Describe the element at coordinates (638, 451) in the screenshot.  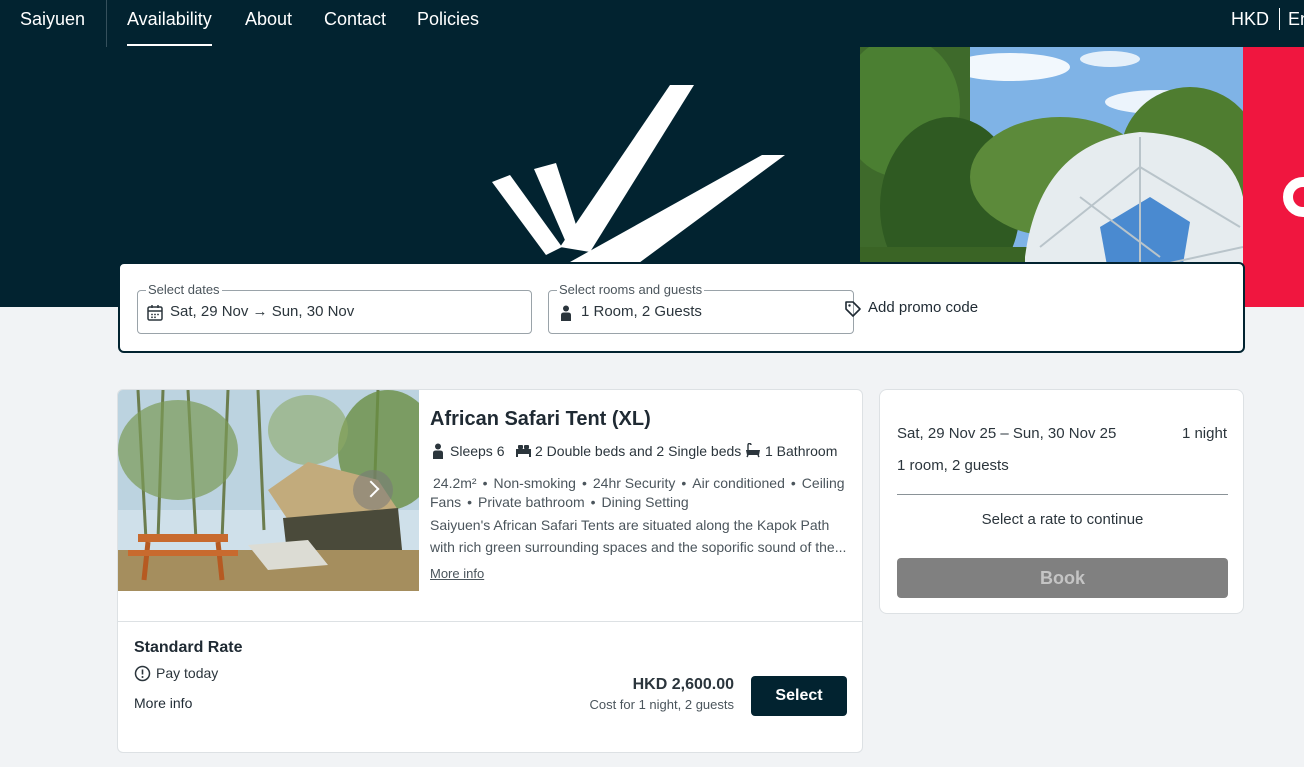
I see `room-beds-text: 2 Double beds and 2 Single beds` at that location.